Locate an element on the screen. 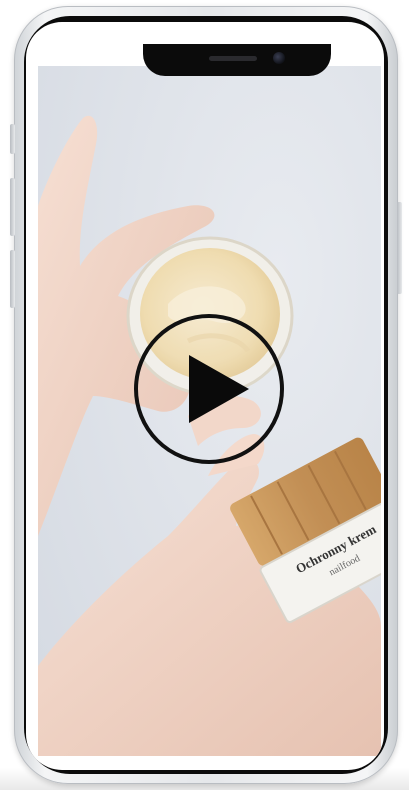 This screenshot has width=409, height=790. mute-switch is located at coordinates (12, 139).